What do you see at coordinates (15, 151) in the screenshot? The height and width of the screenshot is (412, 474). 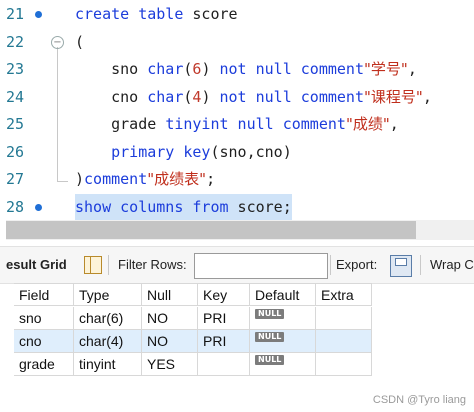 I see `line-number: 26` at bounding box center [15, 151].